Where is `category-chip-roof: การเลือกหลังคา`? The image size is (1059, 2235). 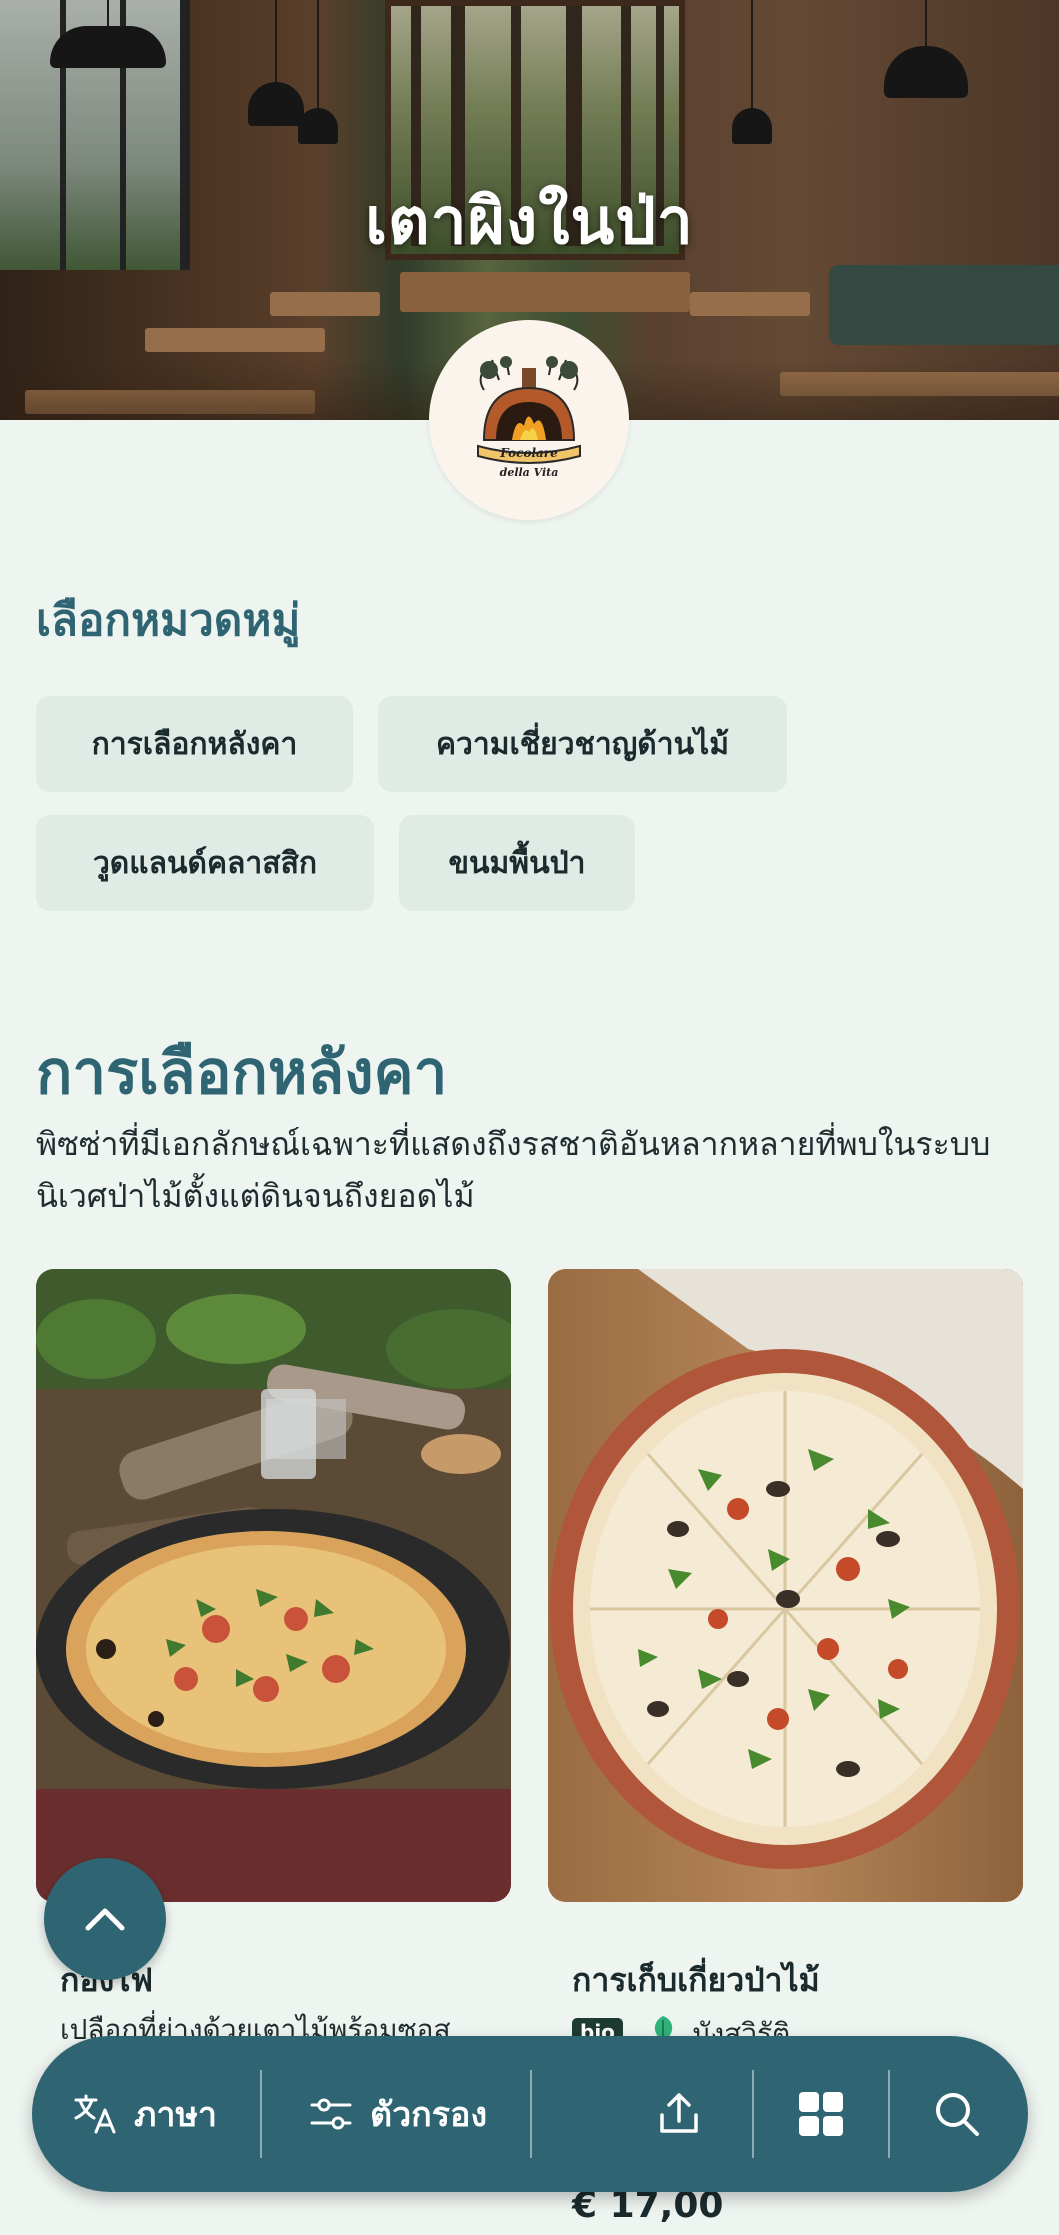
category-chip-roof: การเลือกหลังคา is located at coordinates (194, 744).